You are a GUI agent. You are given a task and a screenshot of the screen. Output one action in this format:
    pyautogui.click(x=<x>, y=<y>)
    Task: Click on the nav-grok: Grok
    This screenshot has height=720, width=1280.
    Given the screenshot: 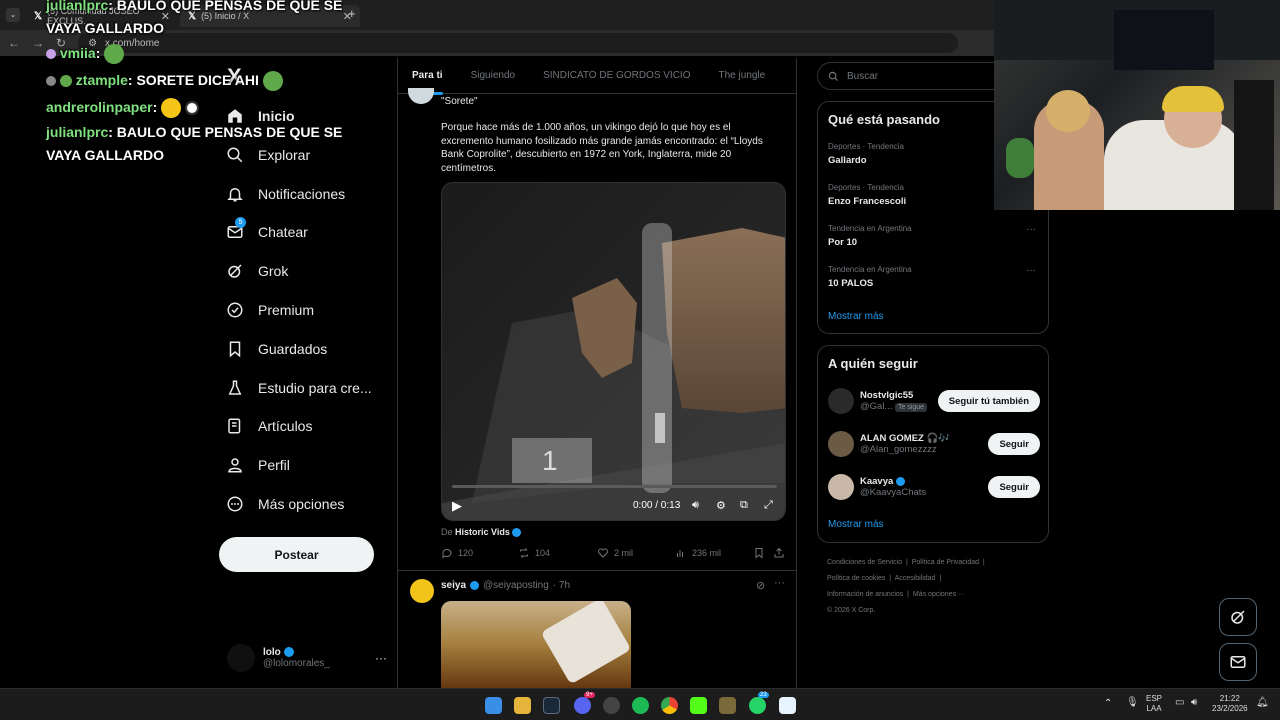 What is the action you would take?
    pyautogui.click(x=257, y=271)
    